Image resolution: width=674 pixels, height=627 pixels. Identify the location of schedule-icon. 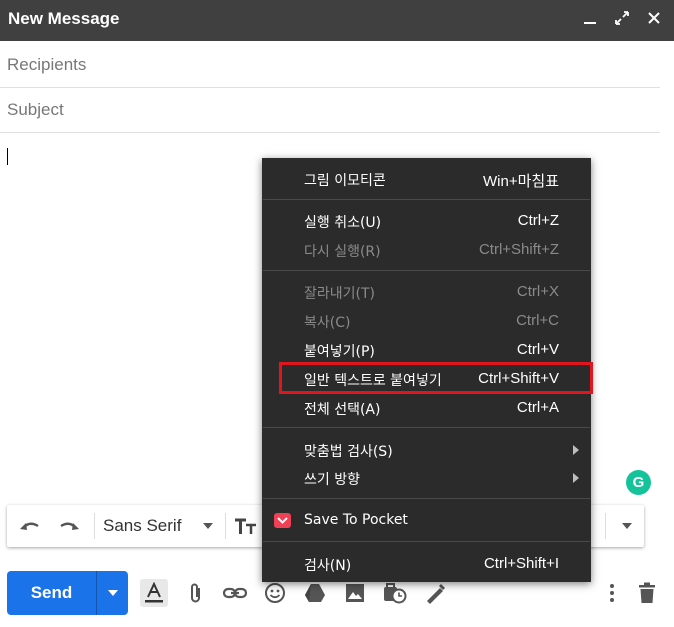
(395, 593).